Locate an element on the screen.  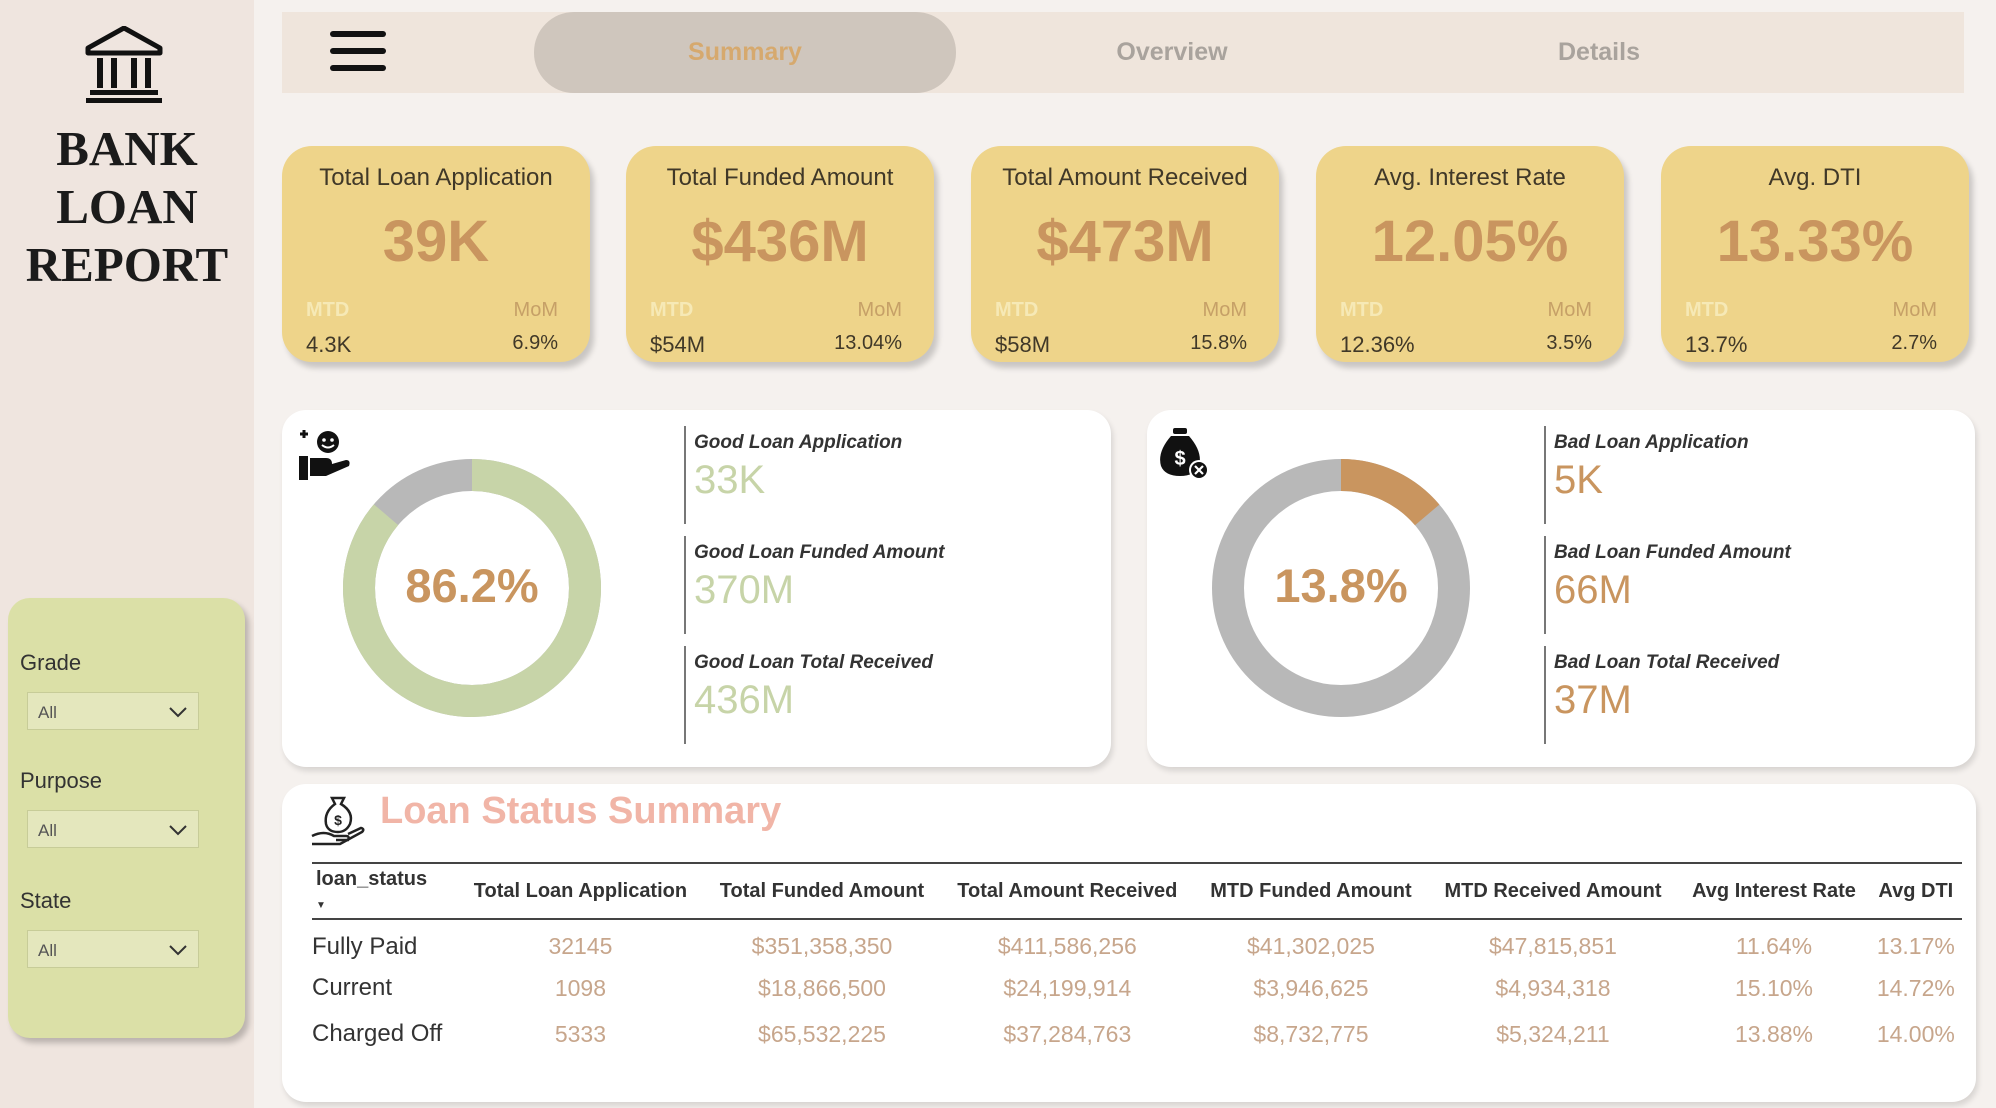
table-cell: 32145 is located at coordinates (580, 946).